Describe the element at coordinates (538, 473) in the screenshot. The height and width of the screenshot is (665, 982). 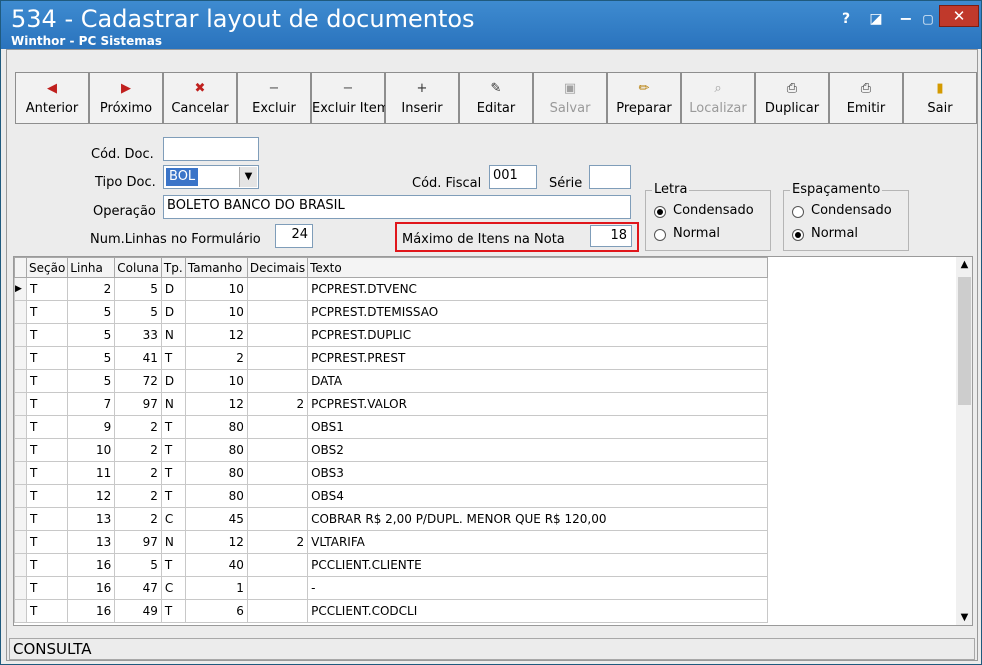
I see `table-cell: OBS3` at that location.